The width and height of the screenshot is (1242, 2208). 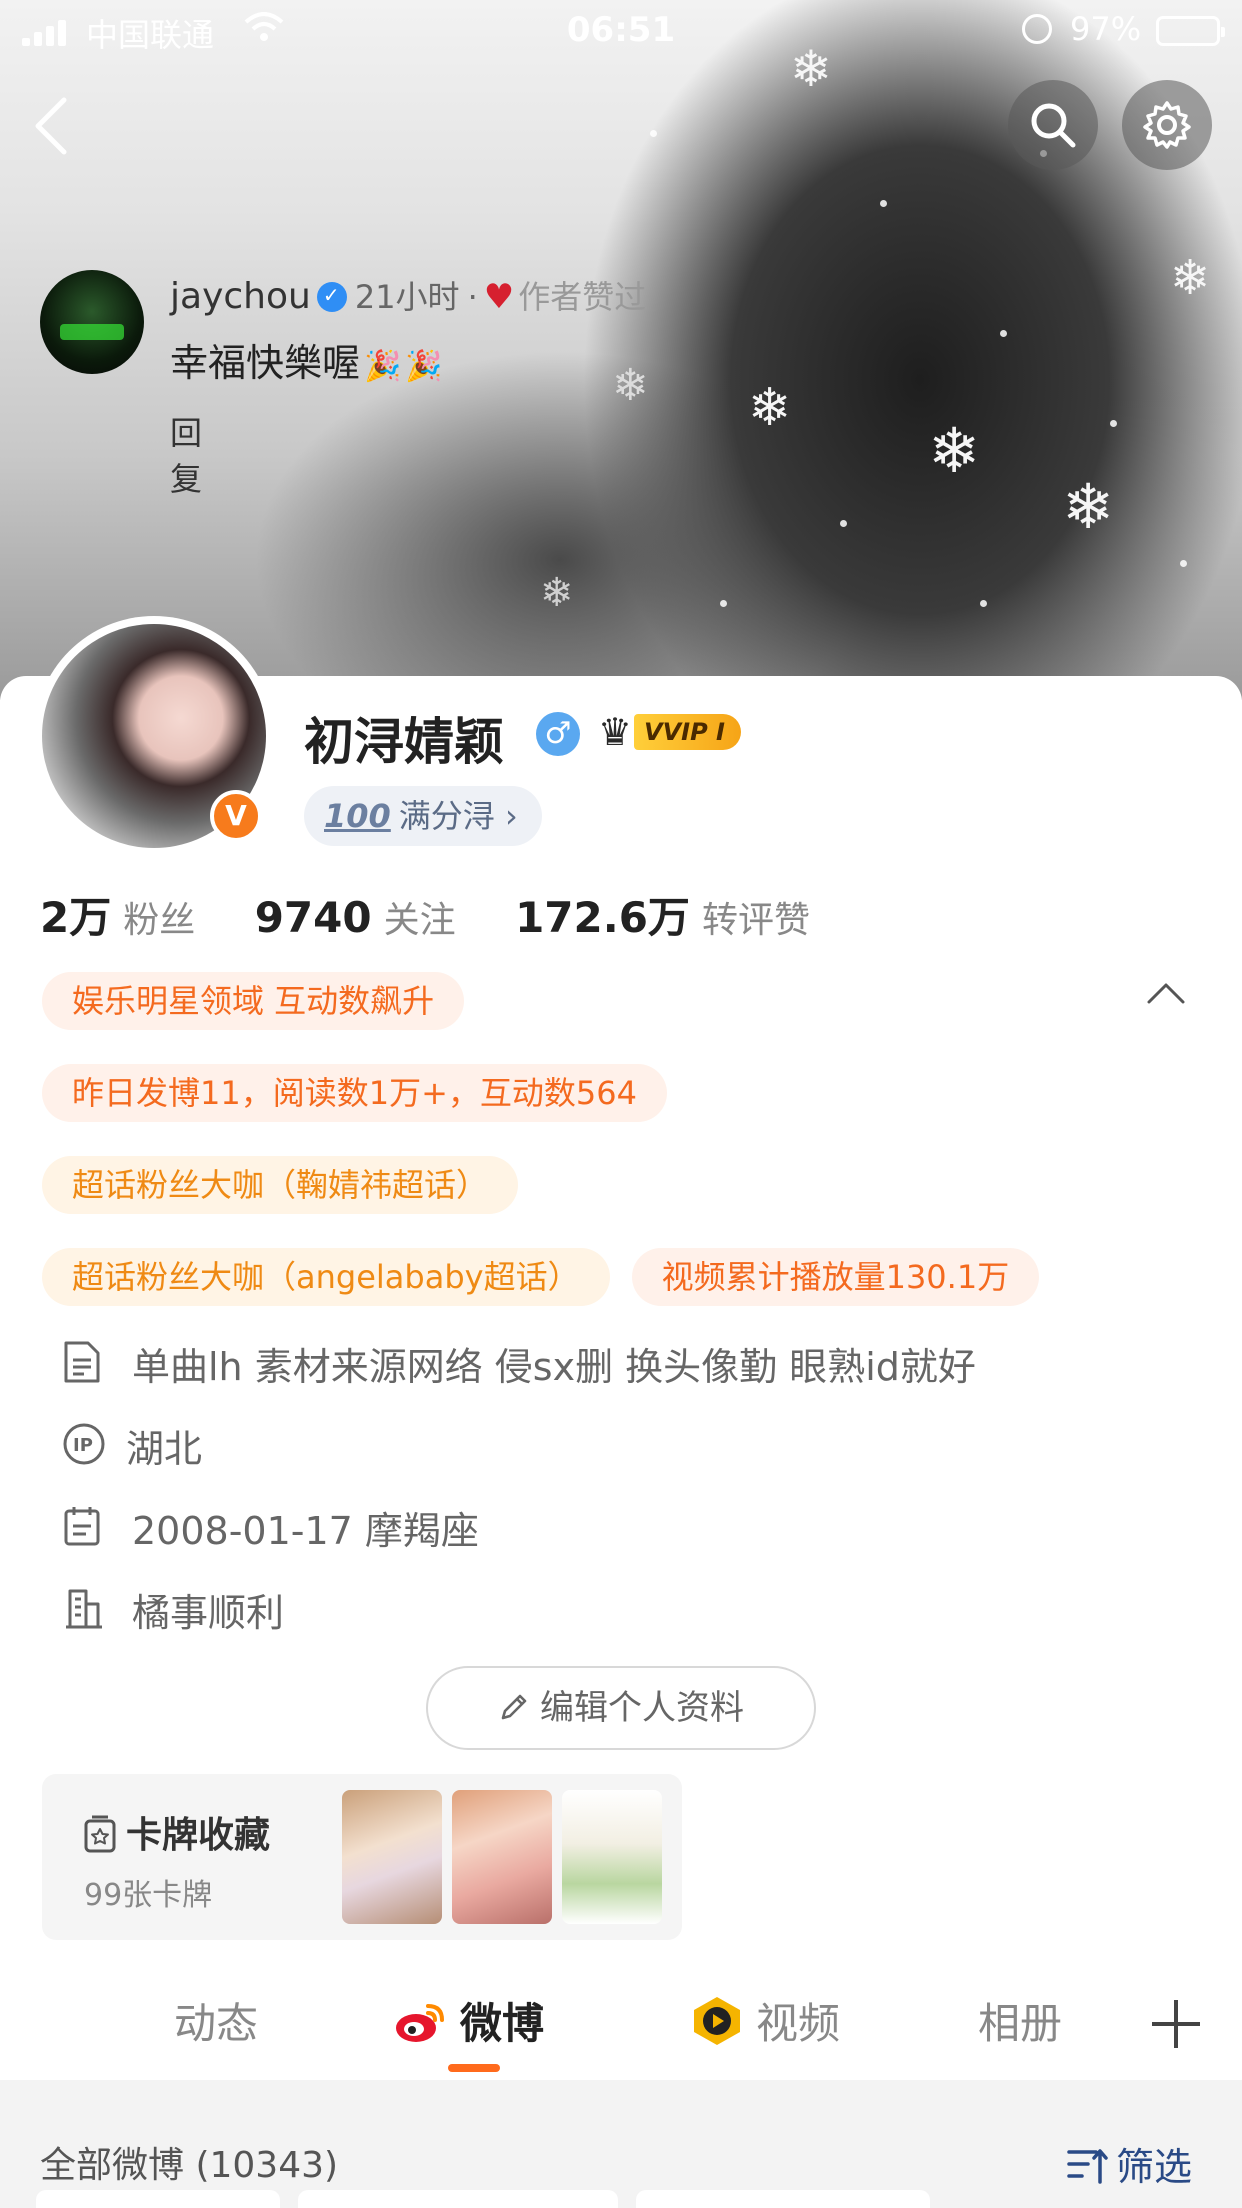 I want to click on tab-weibo-label: 微博, so click(x=502, y=2023).